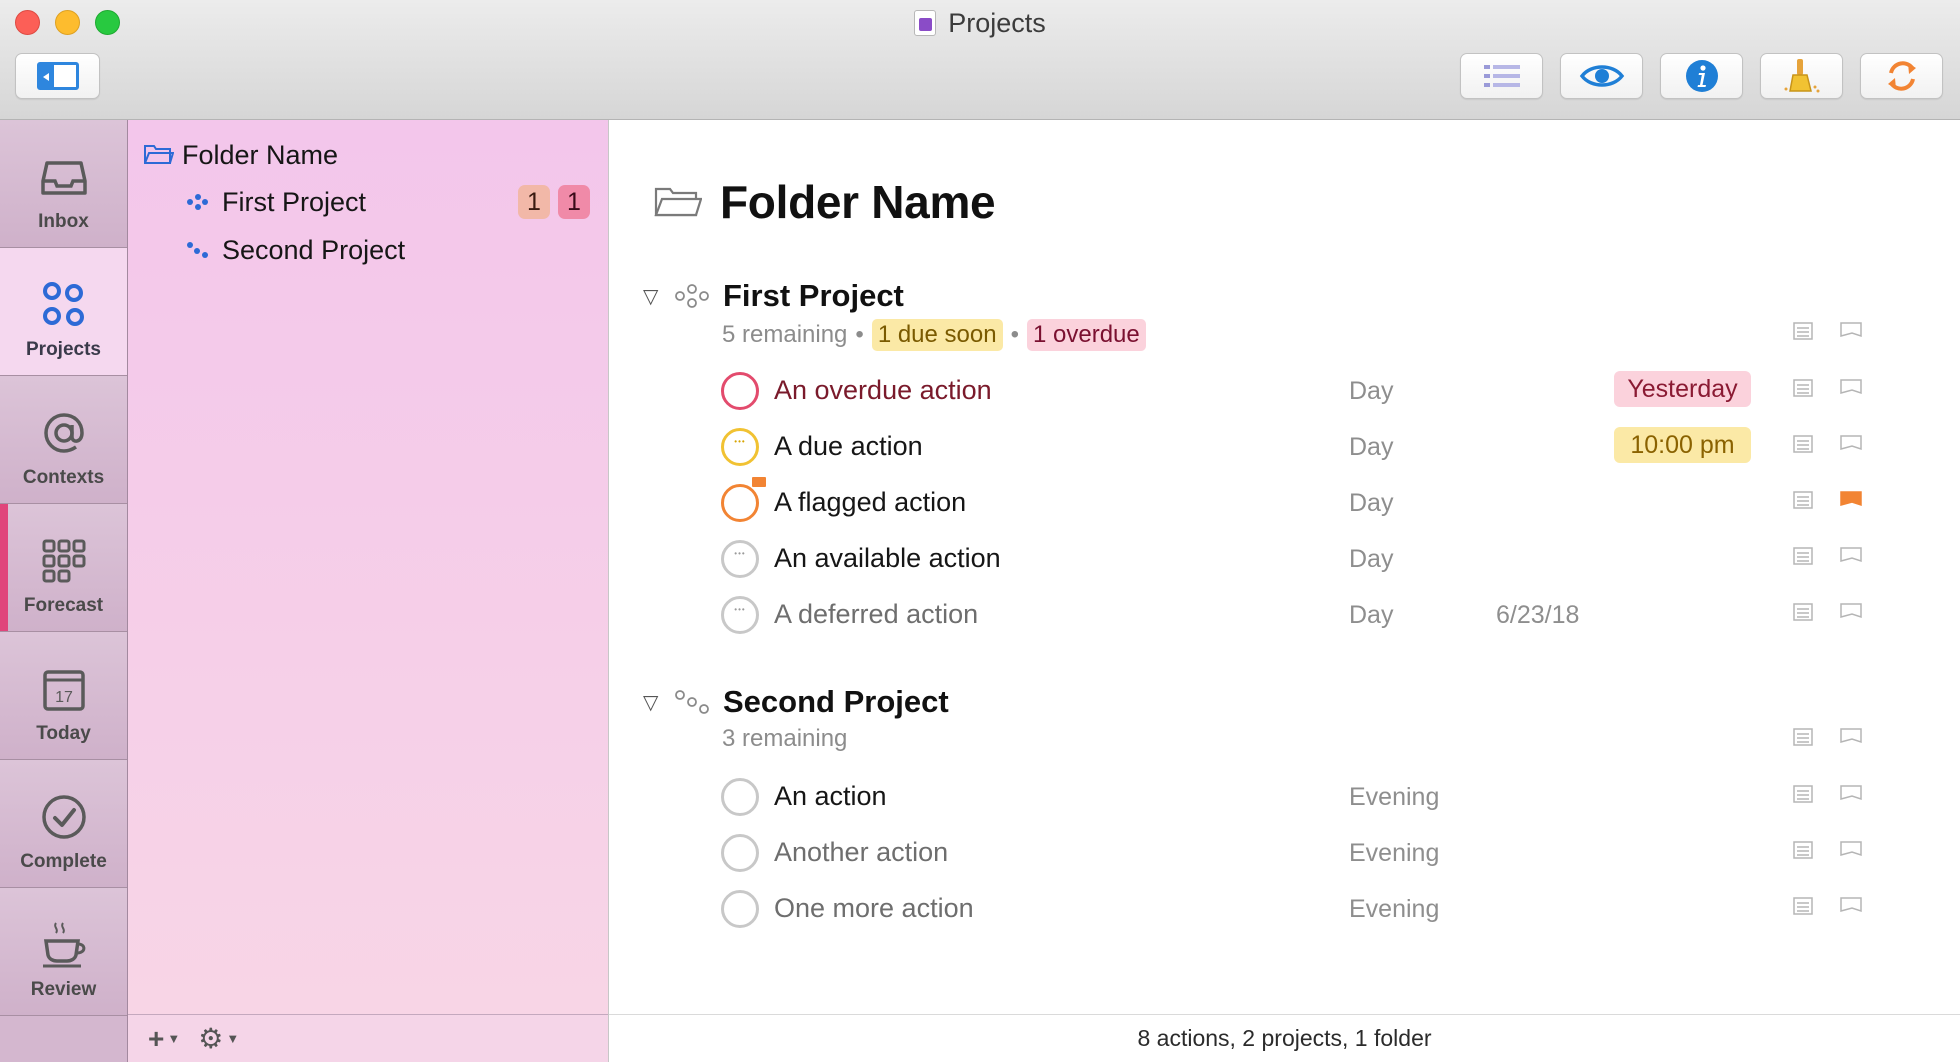 This screenshot has width=1960, height=1062. I want to click on status-bar: 8 actions, 2 projects, 1 folder, so click(1284, 1038).